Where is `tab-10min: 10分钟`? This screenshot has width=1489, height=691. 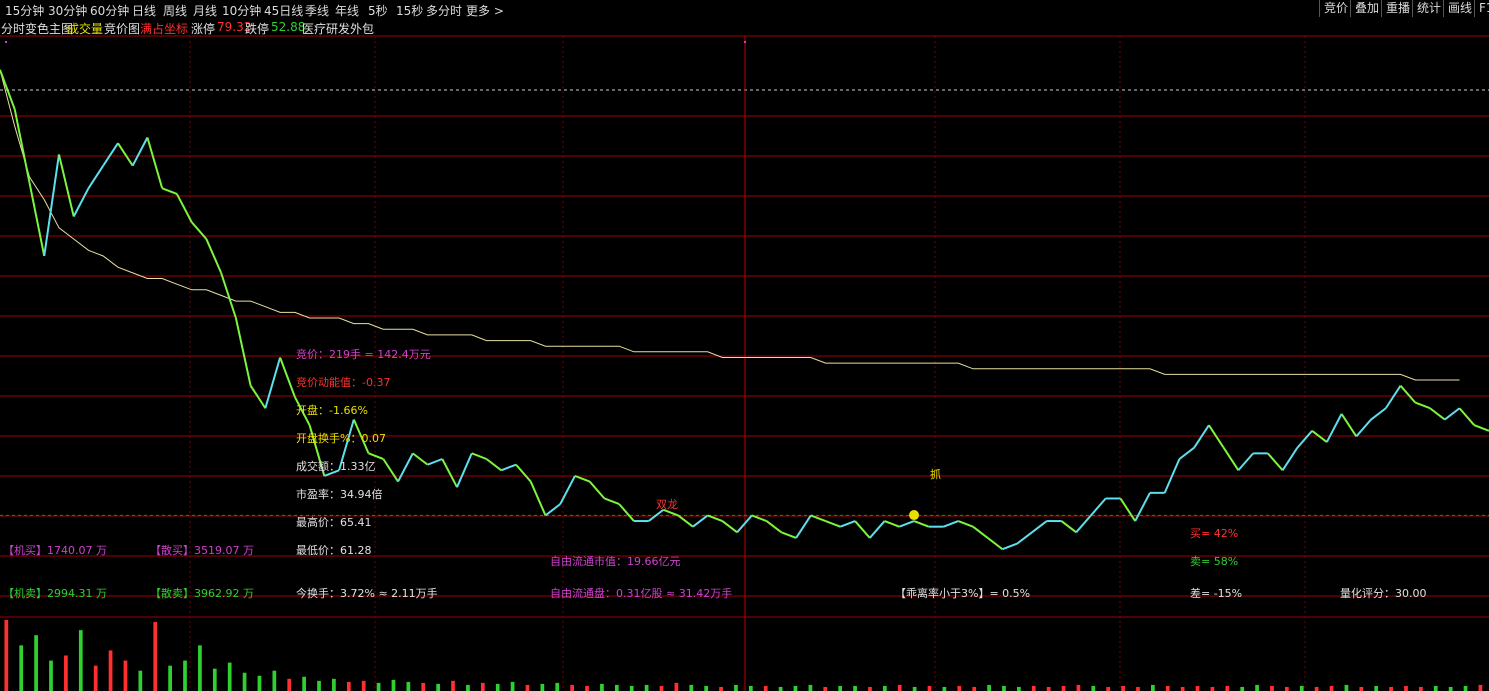
tab-10min: 10分钟 is located at coordinates (241, 10).